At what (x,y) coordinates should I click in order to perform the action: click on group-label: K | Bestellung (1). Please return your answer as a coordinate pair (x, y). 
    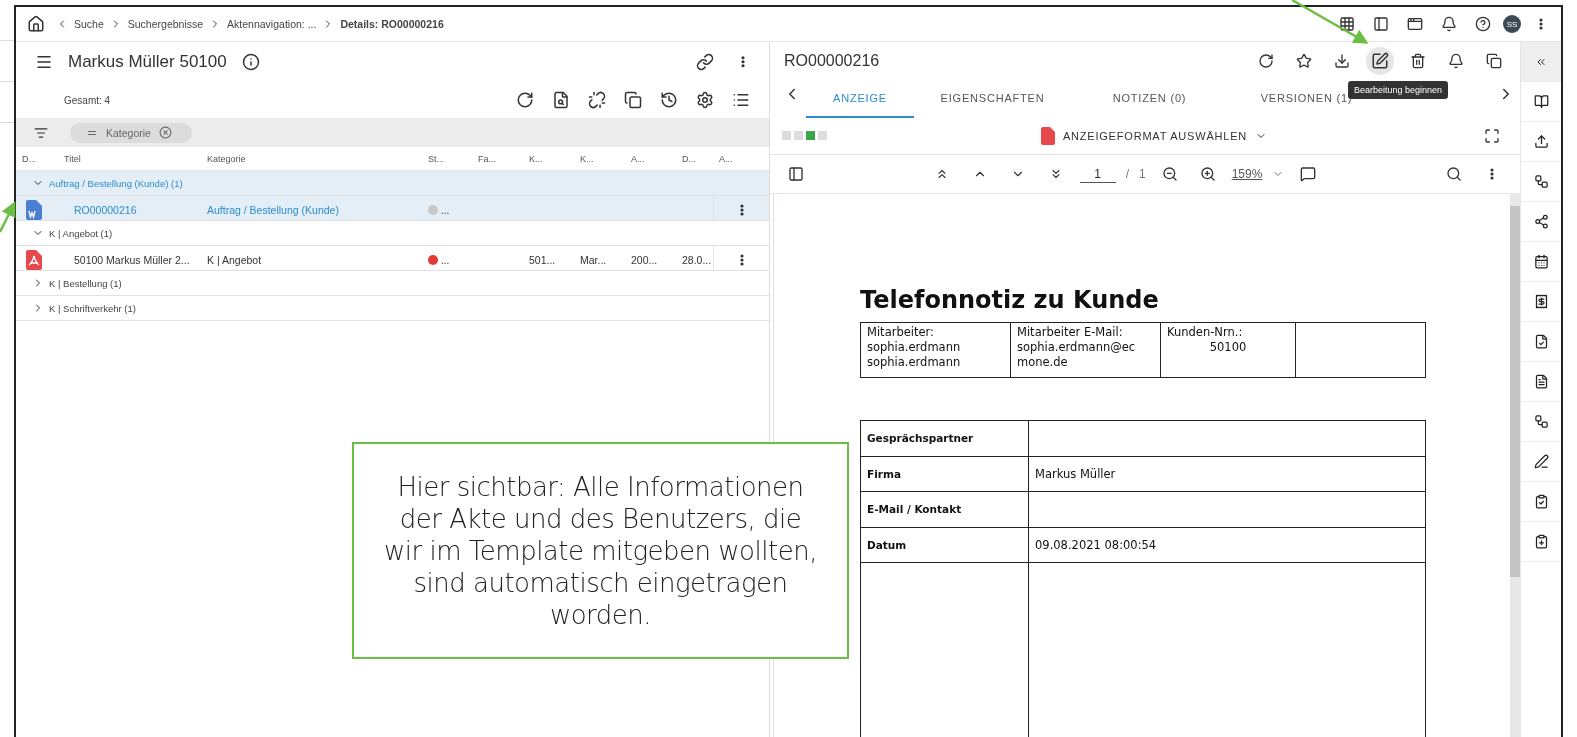
    Looking at the image, I should click on (86, 283).